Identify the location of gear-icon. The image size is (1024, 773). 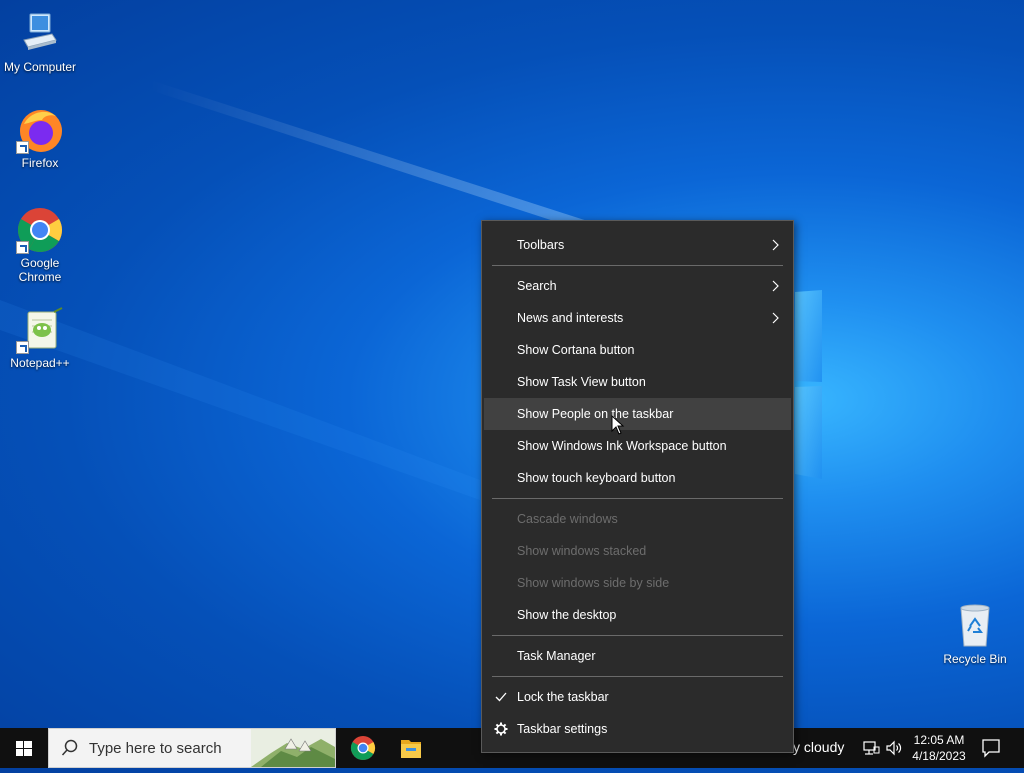
(501, 729).